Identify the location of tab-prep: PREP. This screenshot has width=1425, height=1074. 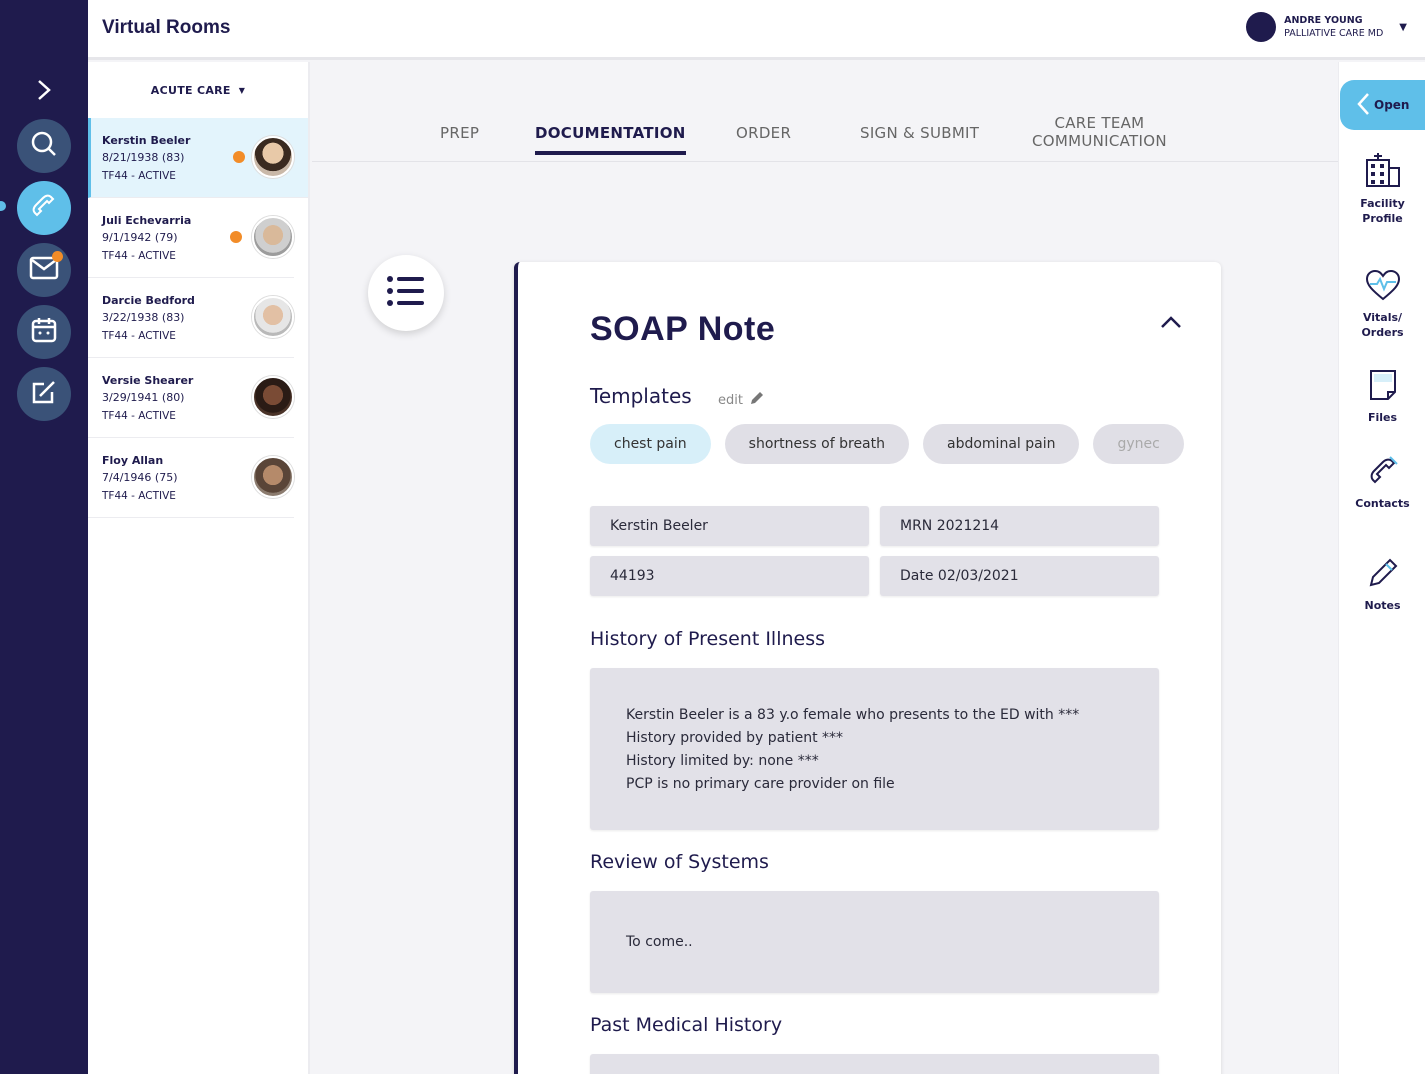
(459, 133).